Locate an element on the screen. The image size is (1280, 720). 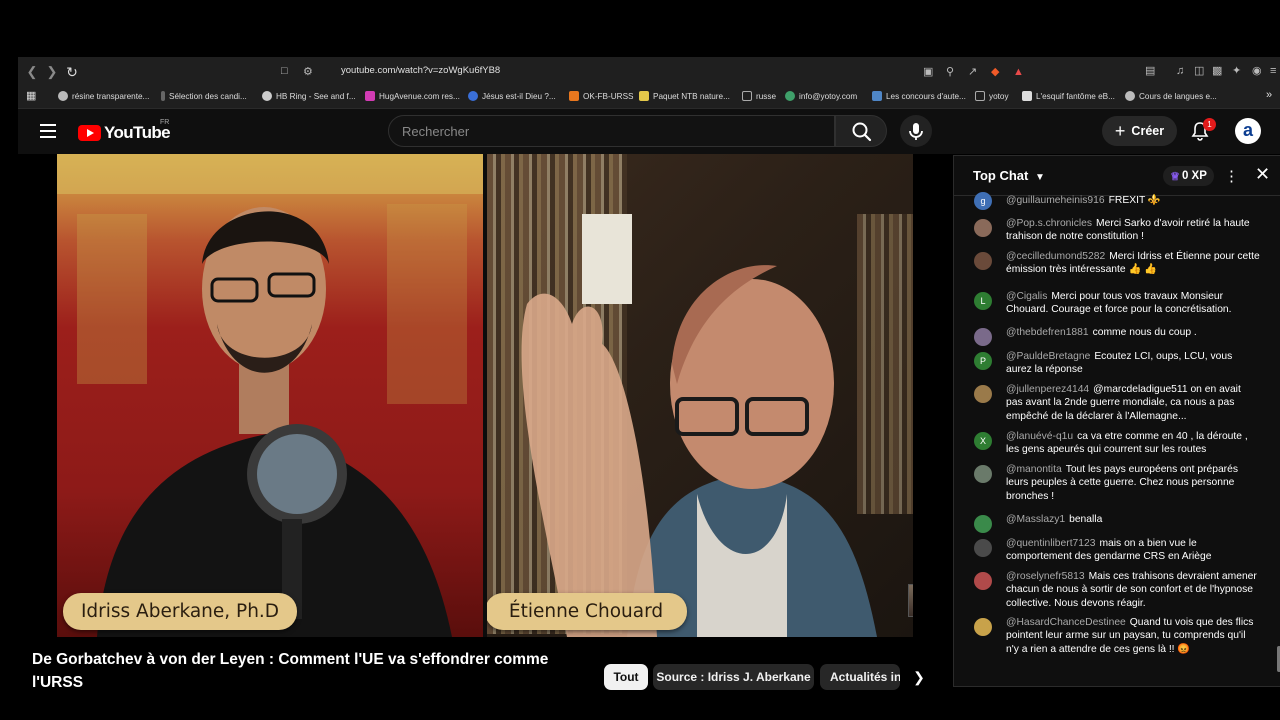
chat-username: @Masslazy1 is located at coordinates (1036, 519).